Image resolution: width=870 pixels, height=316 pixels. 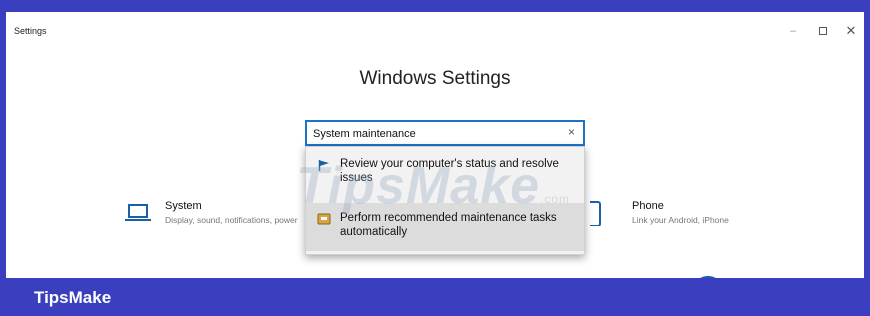 What do you see at coordinates (793, 31) in the screenshot?
I see `minimize-button: –` at bounding box center [793, 31].